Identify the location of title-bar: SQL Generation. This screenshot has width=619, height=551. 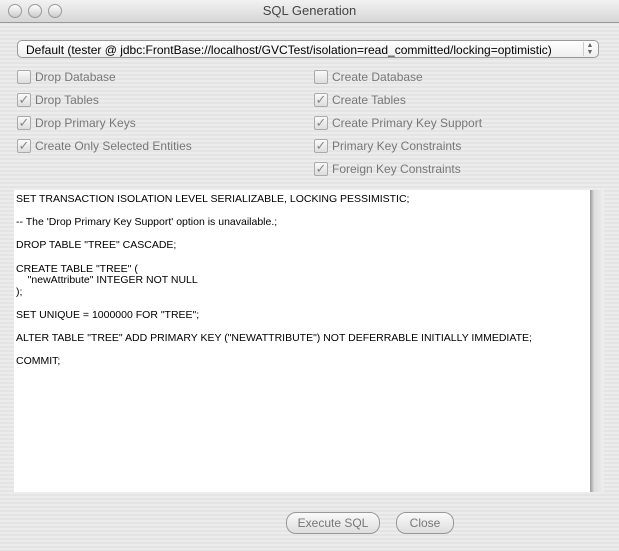
(309, 11).